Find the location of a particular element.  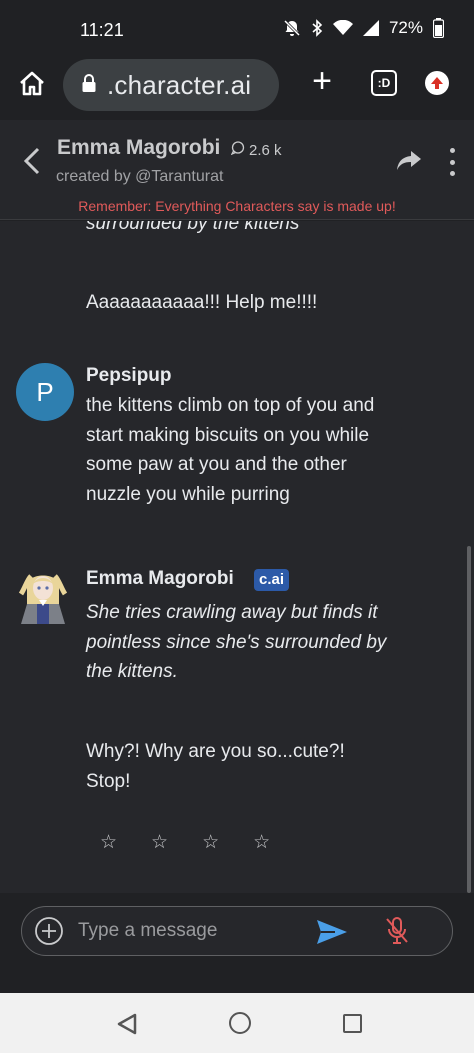

back-arrow-icon is located at coordinates (33, 161).